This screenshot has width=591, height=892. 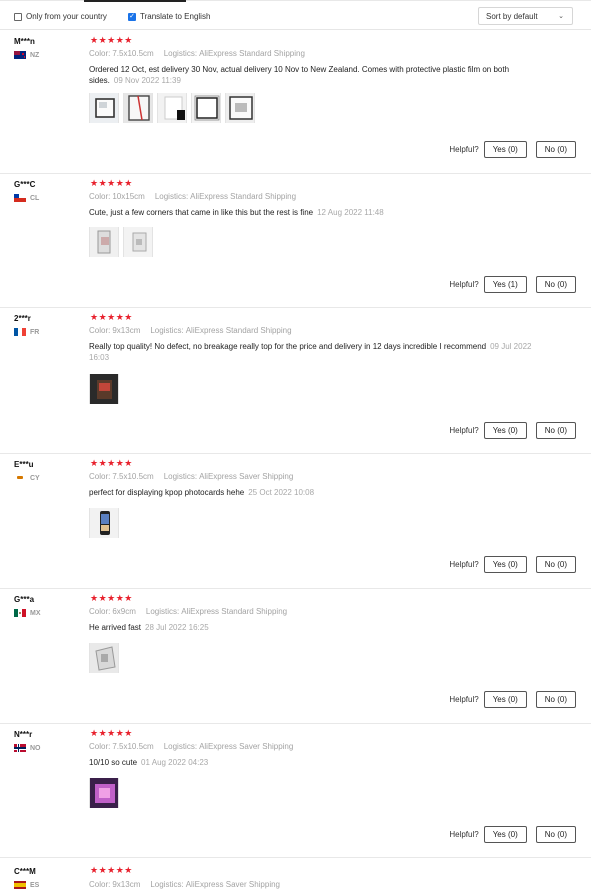 What do you see at coordinates (35, 55) in the screenshot?
I see `country-code: NZ` at bounding box center [35, 55].